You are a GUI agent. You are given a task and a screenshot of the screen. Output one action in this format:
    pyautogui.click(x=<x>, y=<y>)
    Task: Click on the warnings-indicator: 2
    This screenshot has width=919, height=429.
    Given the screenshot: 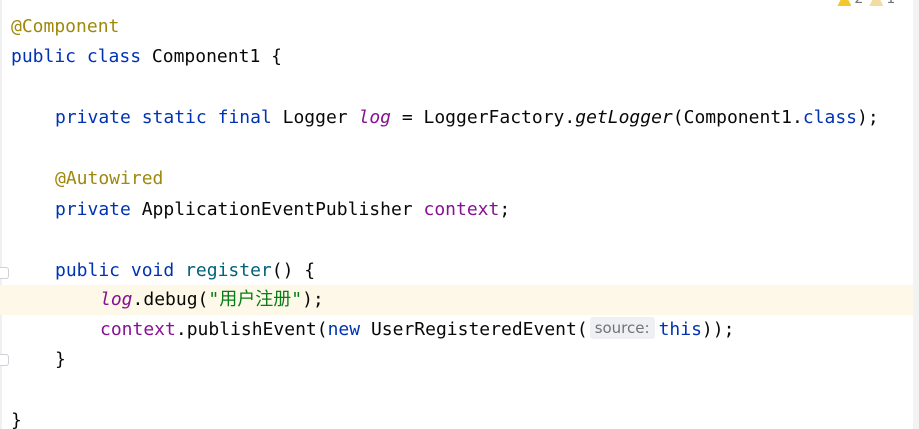 What is the action you would take?
    pyautogui.click(x=850, y=3)
    